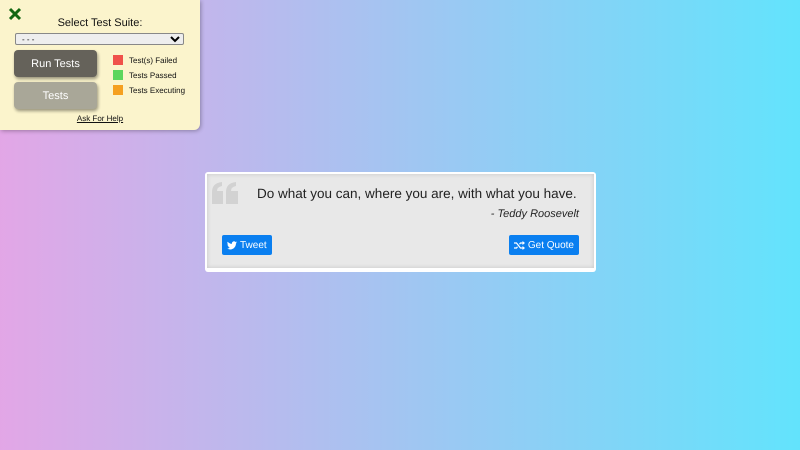 The height and width of the screenshot is (450, 800). I want to click on shuffle-icon, so click(519, 245).